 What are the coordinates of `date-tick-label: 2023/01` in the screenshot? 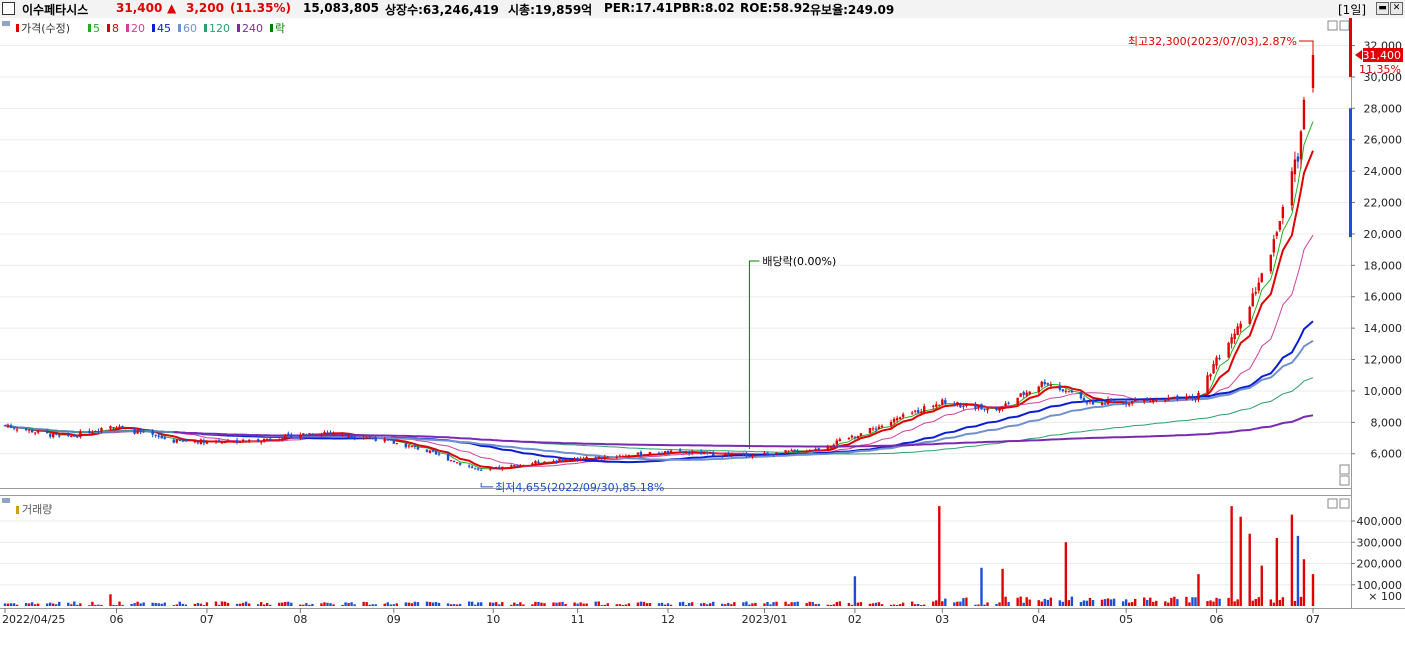 It's located at (765, 619).